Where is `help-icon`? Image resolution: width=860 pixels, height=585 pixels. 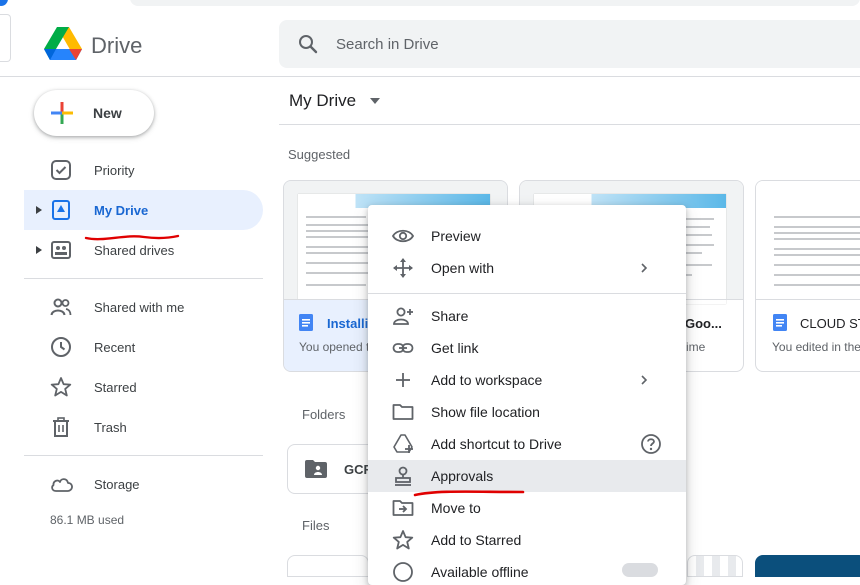
help-icon is located at coordinates (651, 444).